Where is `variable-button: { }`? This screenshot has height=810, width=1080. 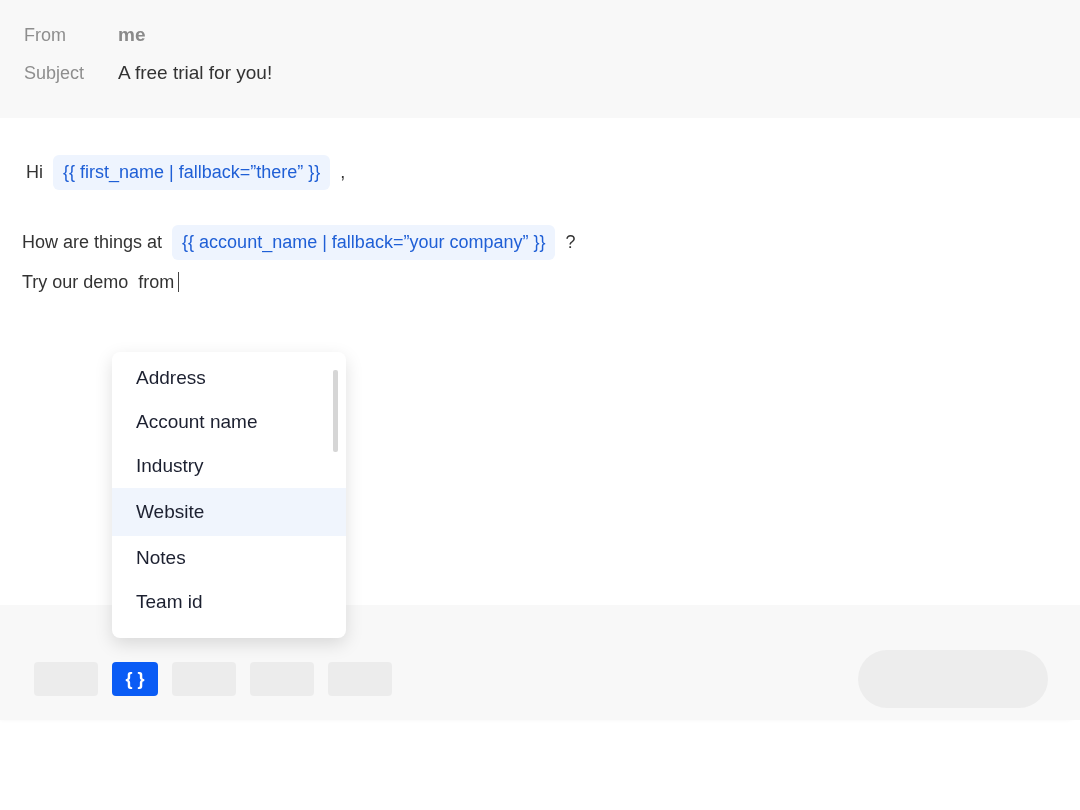 variable-button: { } is located at coordinates (135, 679).